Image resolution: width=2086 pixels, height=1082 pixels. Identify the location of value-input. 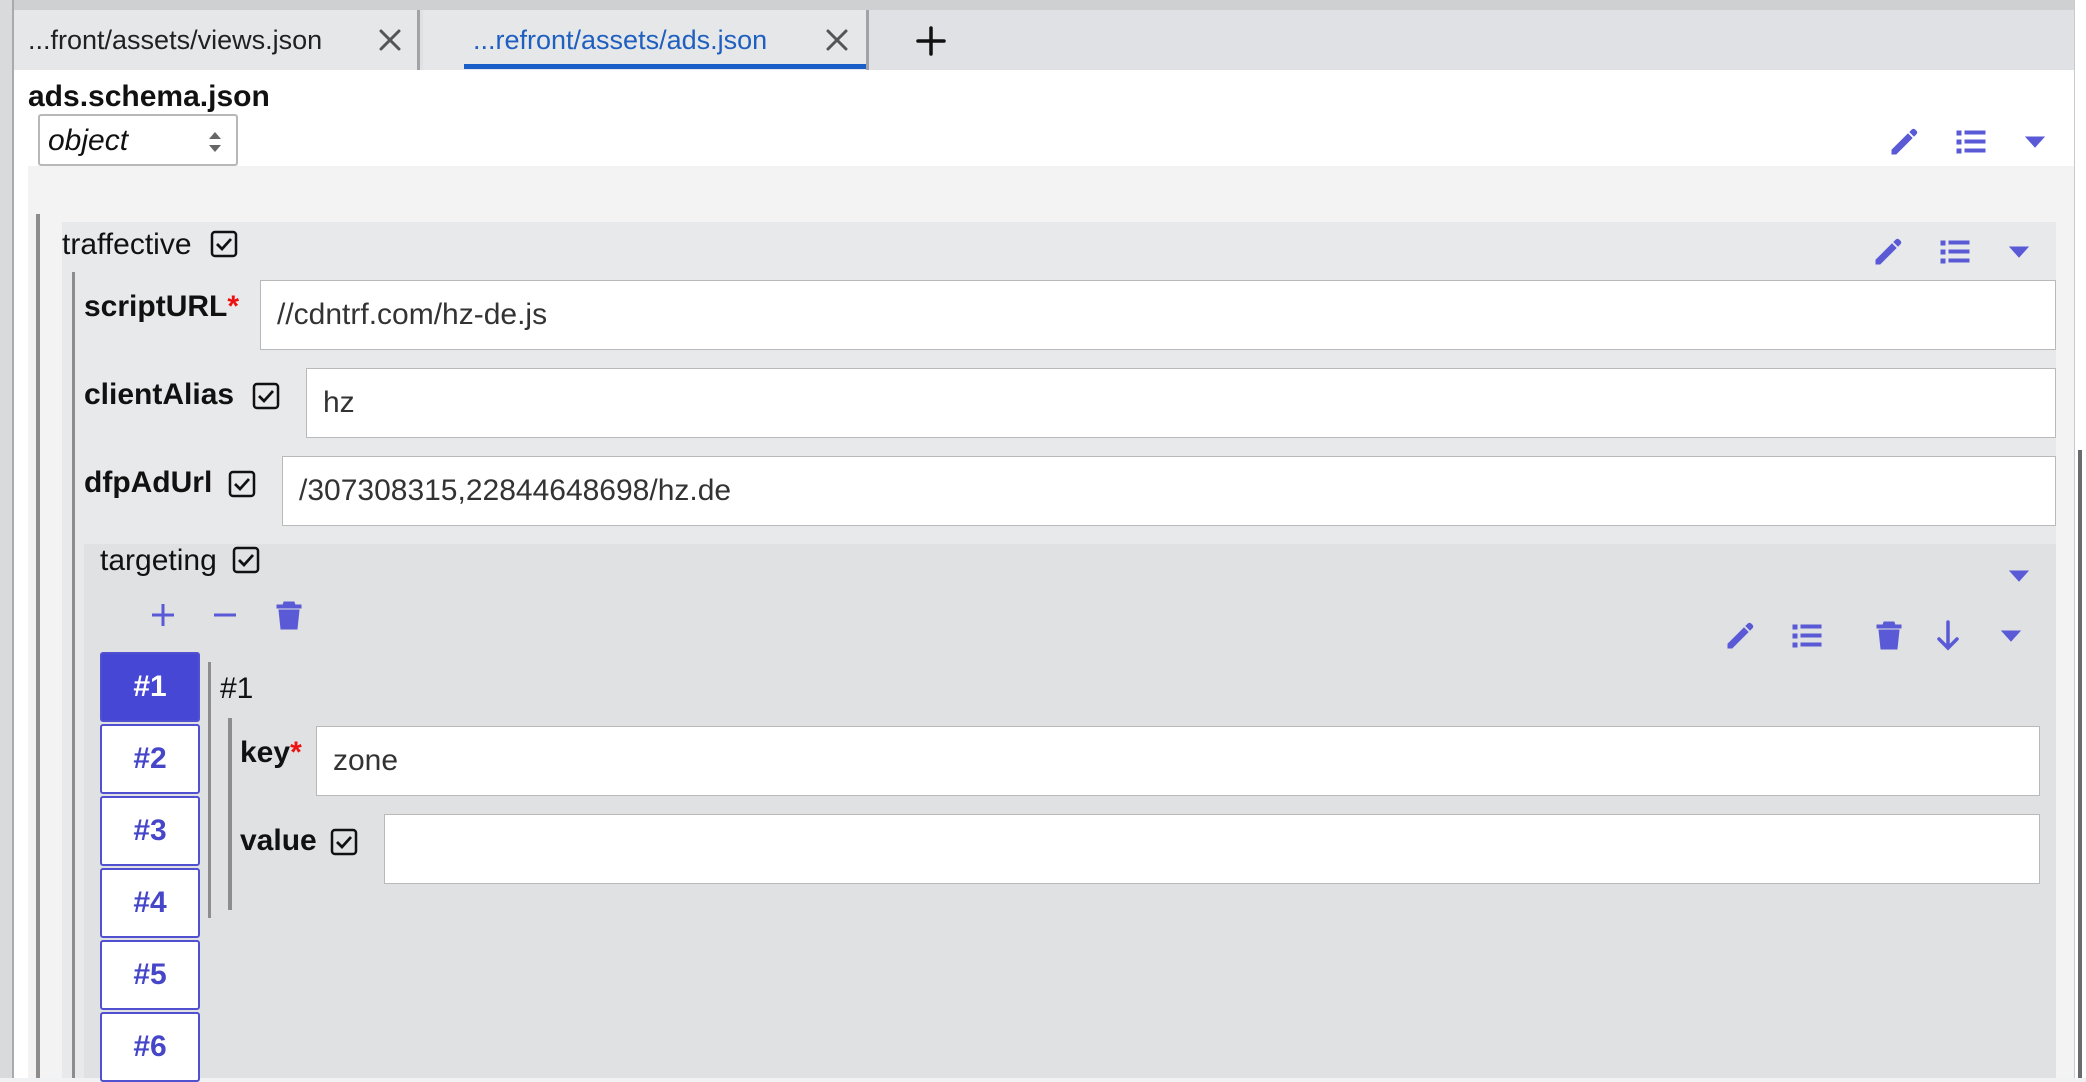
(1212, 849).